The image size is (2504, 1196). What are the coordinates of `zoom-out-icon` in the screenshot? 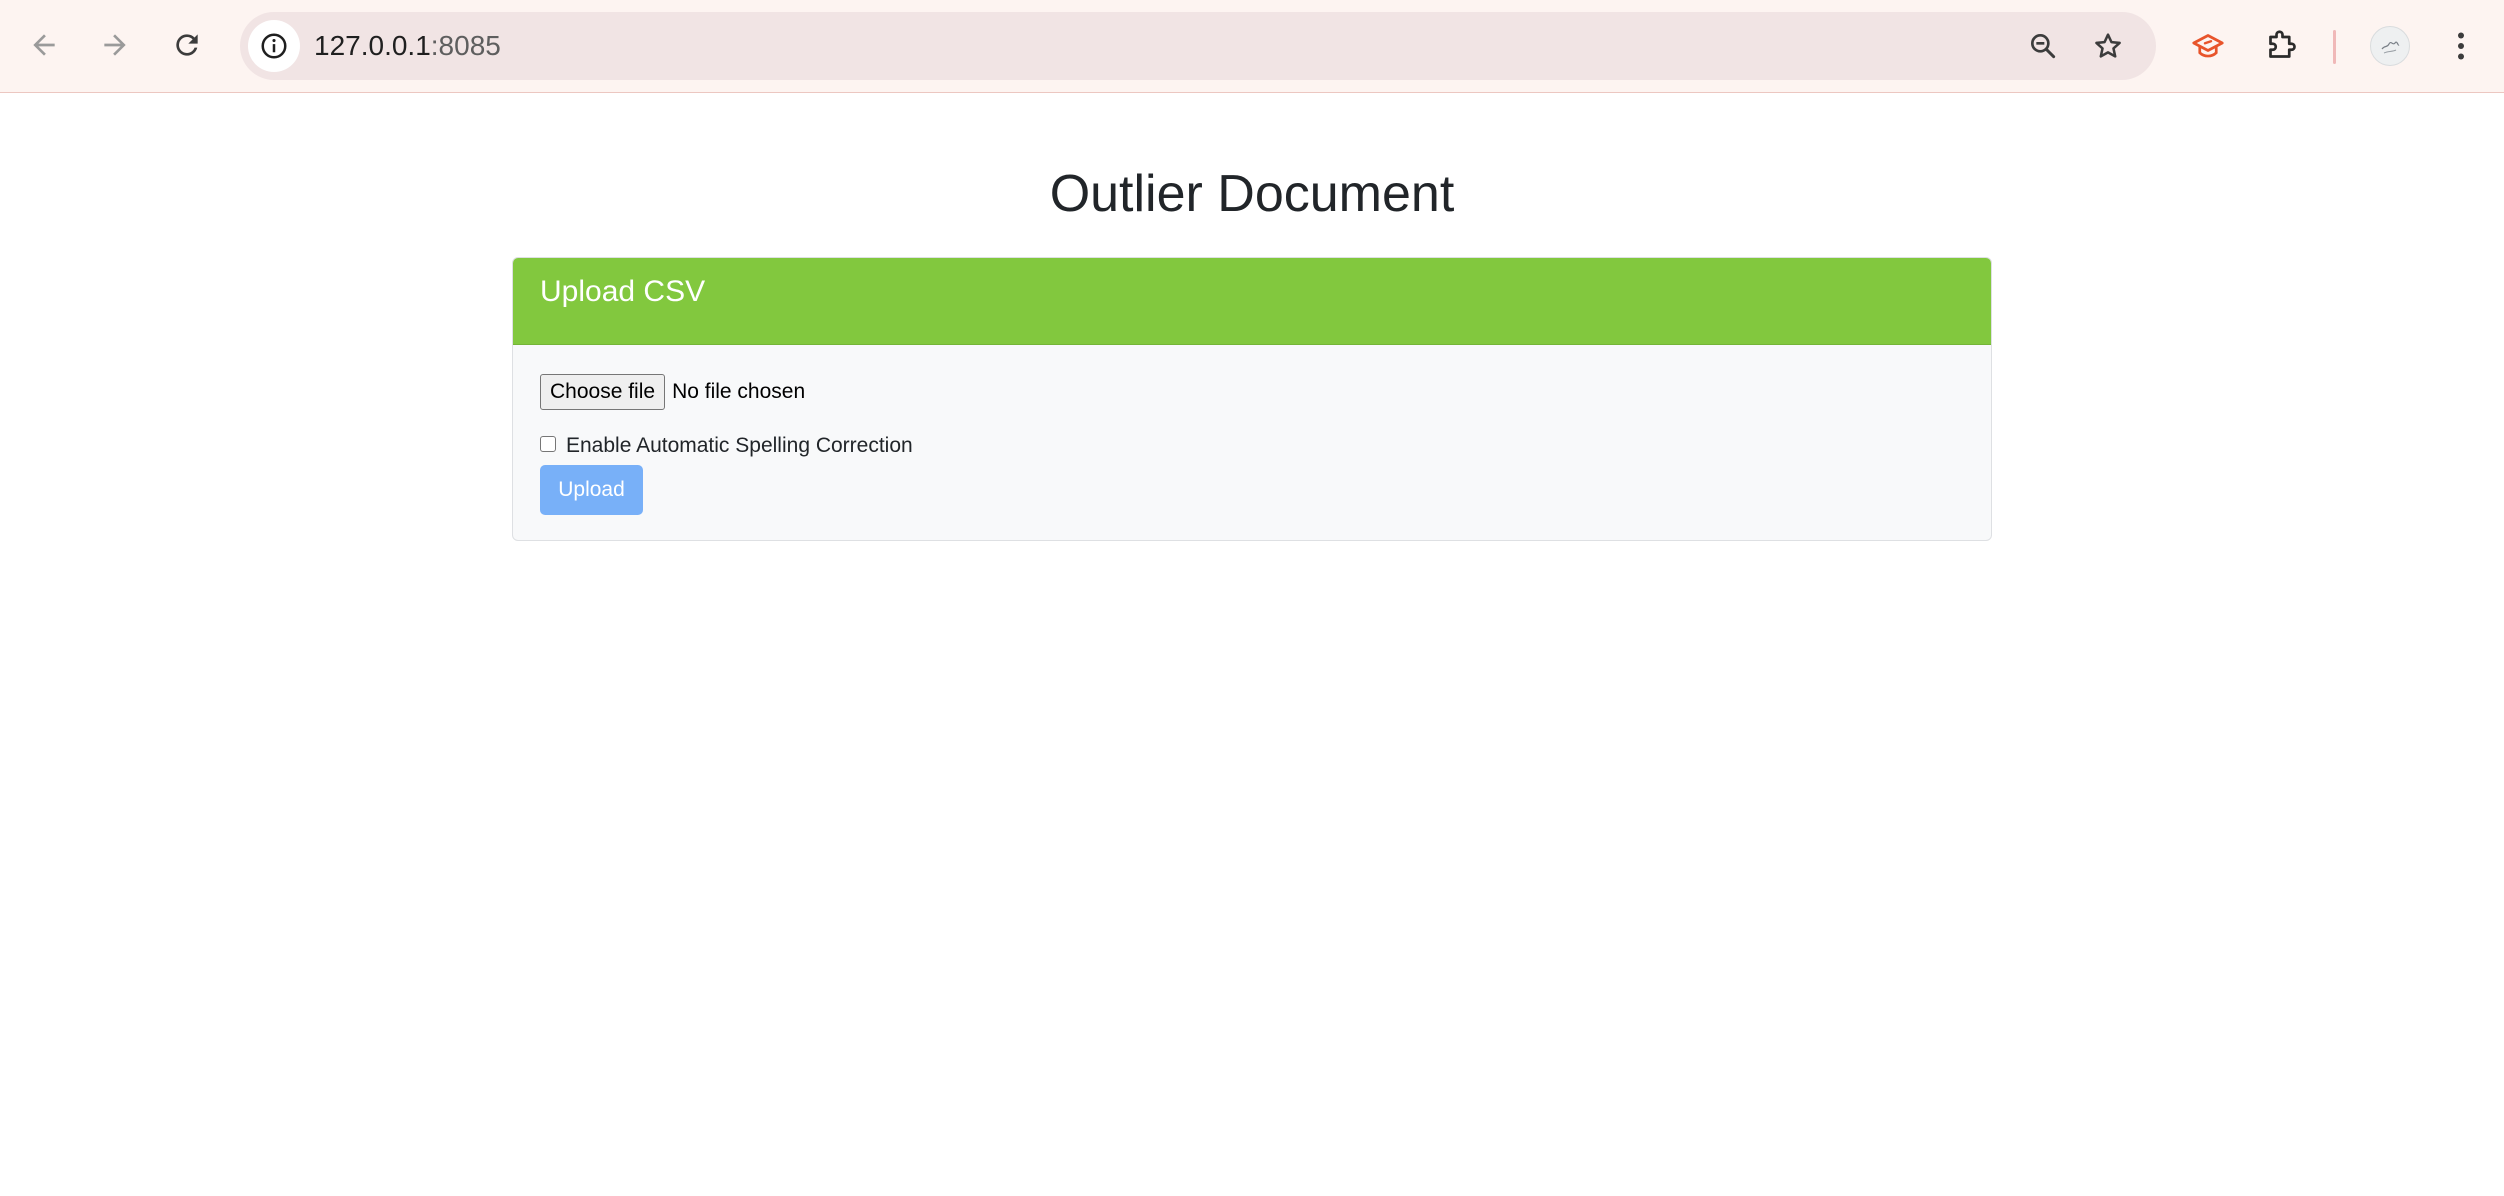 It's located at (2043, 46).